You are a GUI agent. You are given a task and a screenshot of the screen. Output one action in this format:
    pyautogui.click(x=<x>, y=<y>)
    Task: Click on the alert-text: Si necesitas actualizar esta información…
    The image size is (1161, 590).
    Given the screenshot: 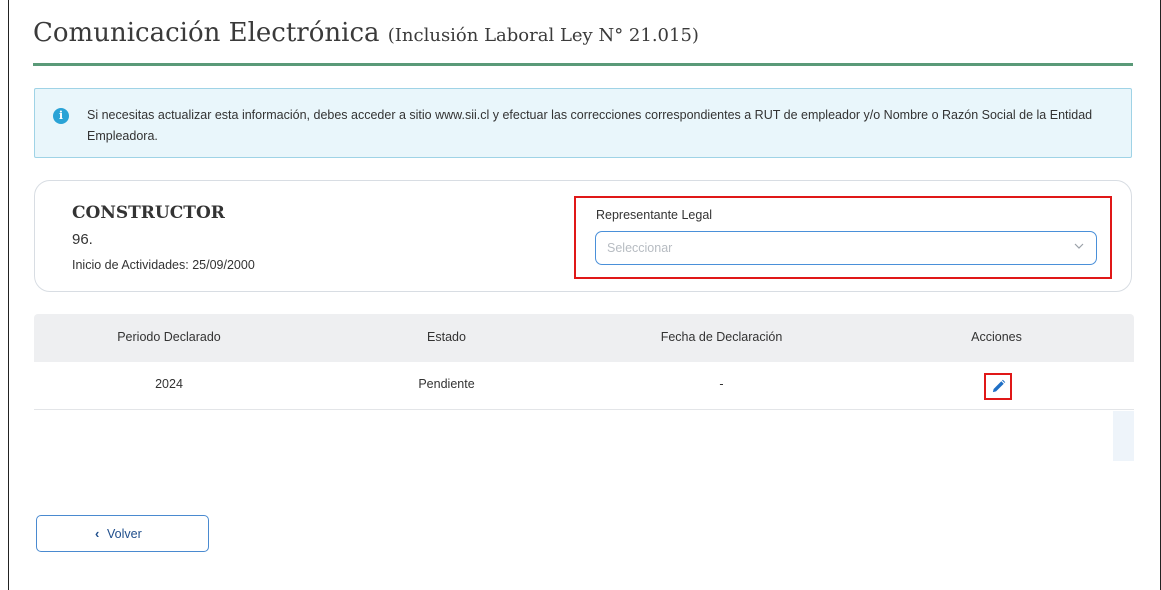 What is the action you would take?
    pyautogui.click(x=590, y=125)
    